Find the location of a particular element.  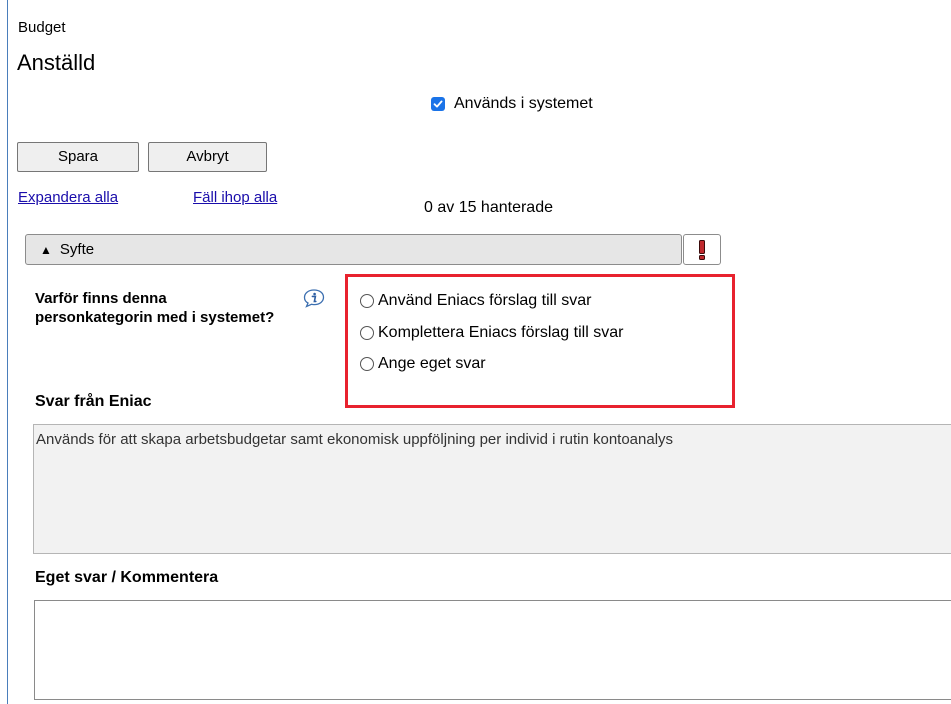

option-own-answer: Ange eget svar is located at coordinates (423, 364).